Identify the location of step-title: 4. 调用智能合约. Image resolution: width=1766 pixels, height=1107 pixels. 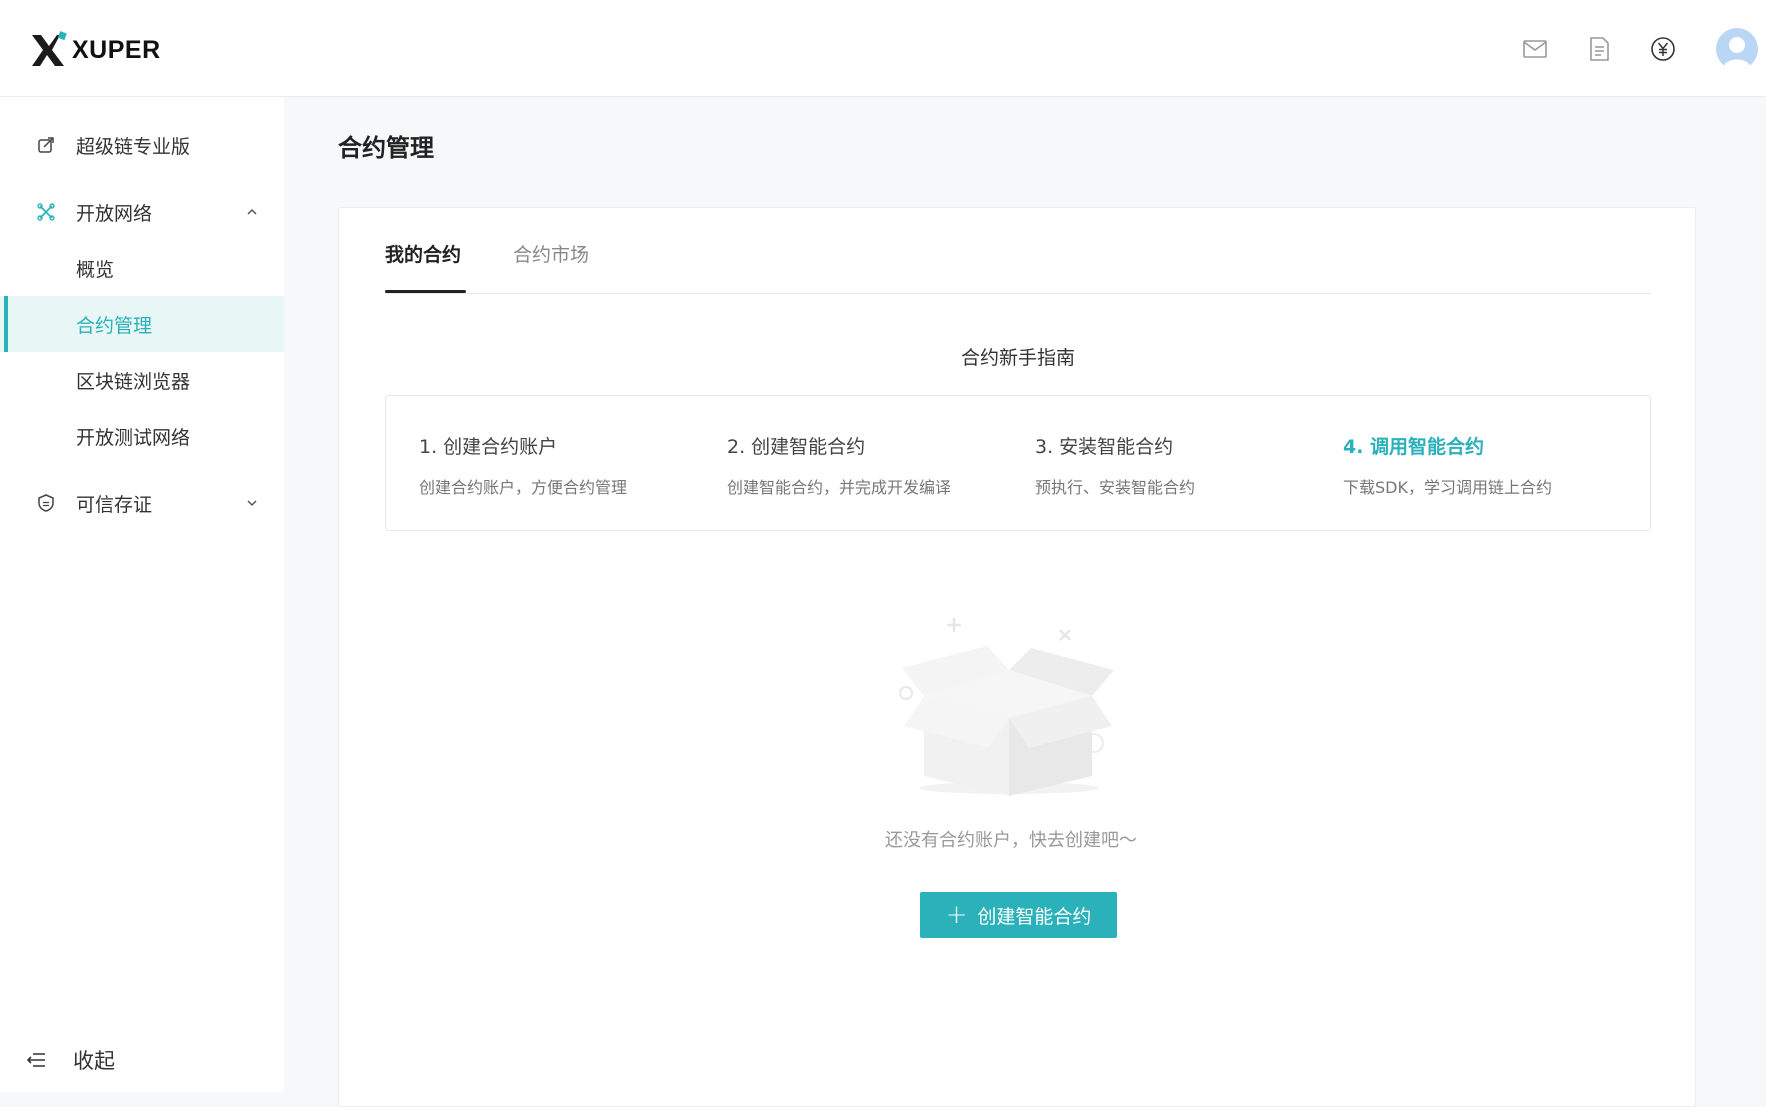
(1414, 447).